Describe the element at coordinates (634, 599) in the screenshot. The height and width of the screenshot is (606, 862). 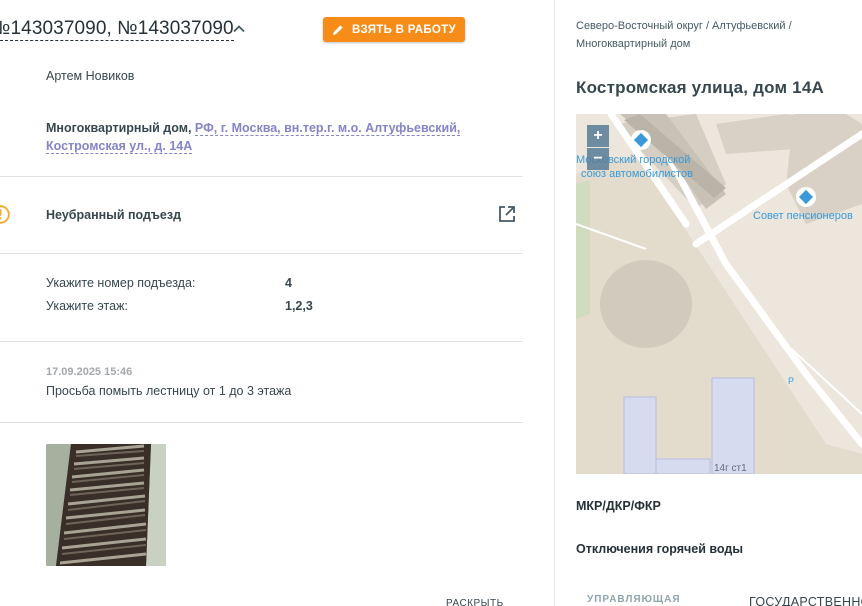
I see `management-label: УПРАВЛЯЮЩАЯ` at that location.